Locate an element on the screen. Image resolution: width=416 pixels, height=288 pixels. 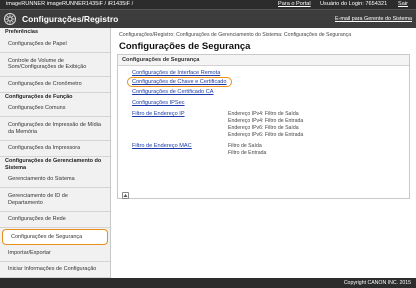
ip-filter-item: Endereço IPv4: Filtro de Entrada is located at coordinates (266, 121).